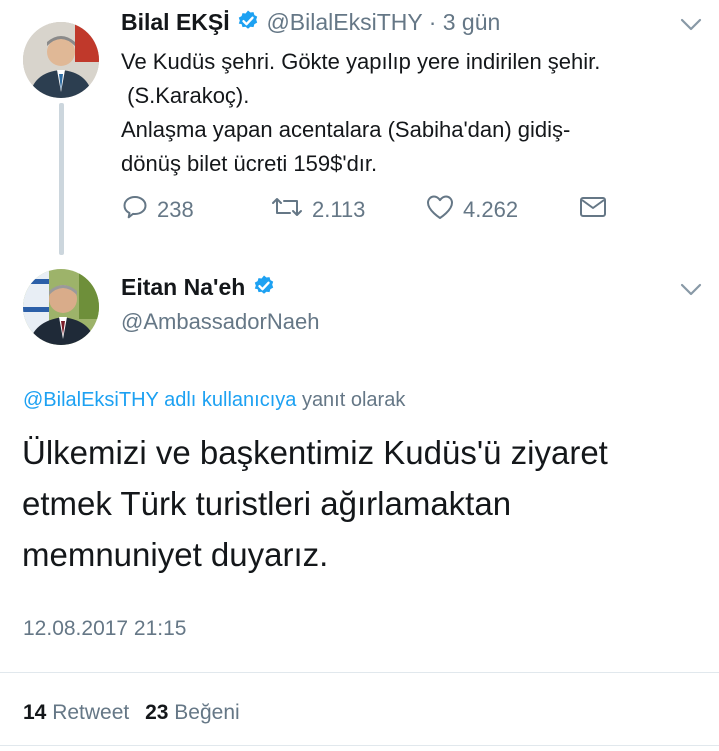  I want to click on tweet2-timestamp: 12.08.2017 21:15, so click(105, 629).